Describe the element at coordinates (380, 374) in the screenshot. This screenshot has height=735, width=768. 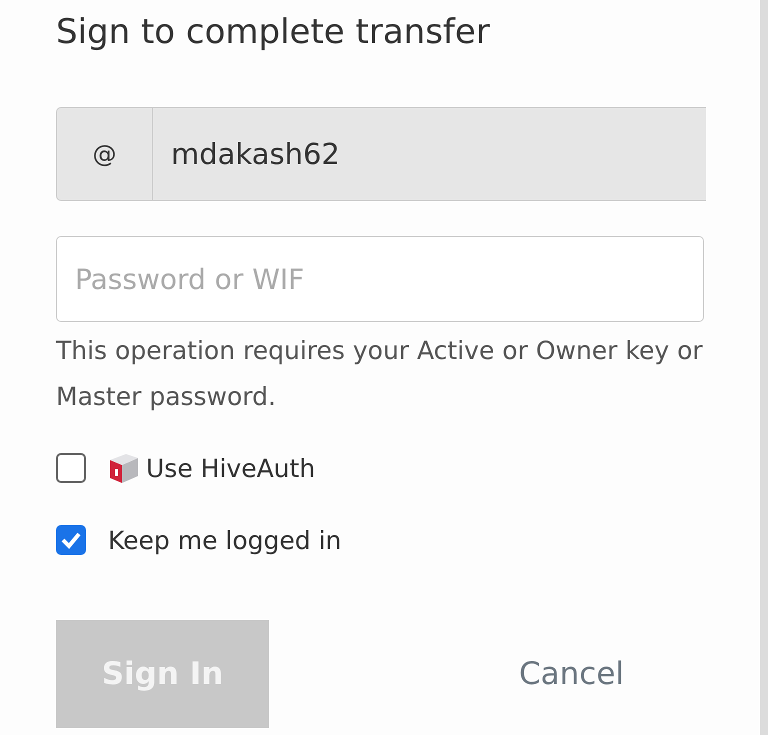
I see `help-text: This operation requires your Active or Owner key or Master password.` at that location.